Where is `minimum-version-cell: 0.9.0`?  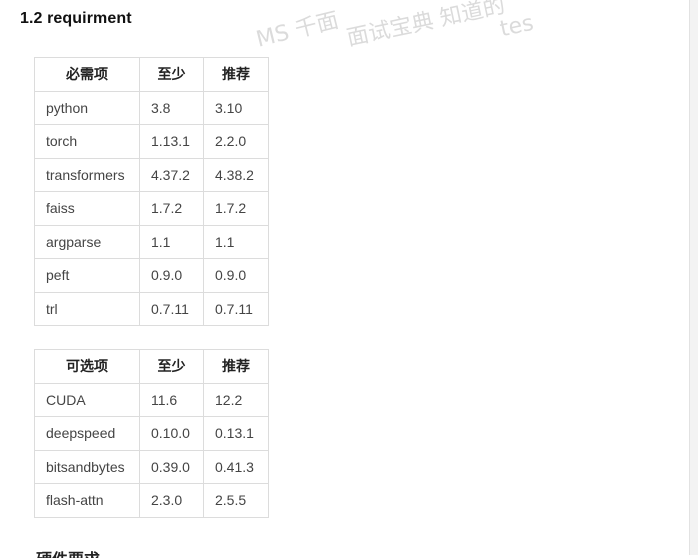
minimum-version-cell: 0.9.0 is located at coordinates (171, 275).